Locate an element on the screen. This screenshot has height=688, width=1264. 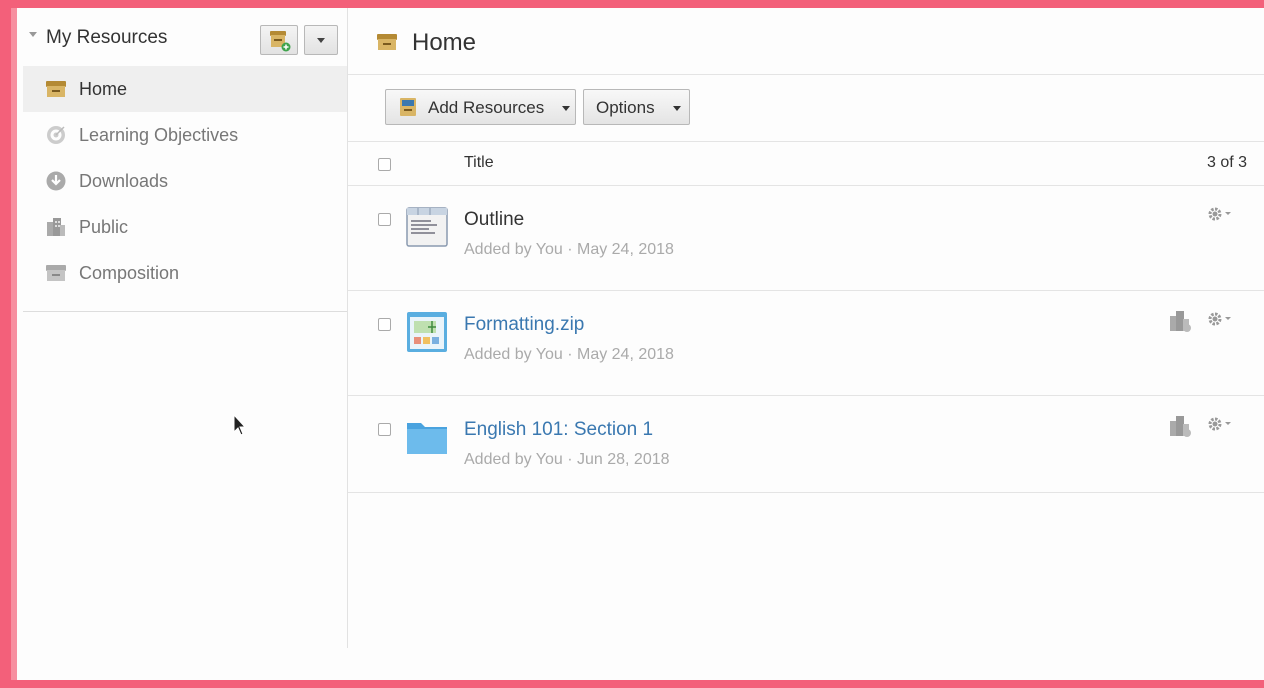
sidebar-item-label: Composition is located at coordinates (129, 273).